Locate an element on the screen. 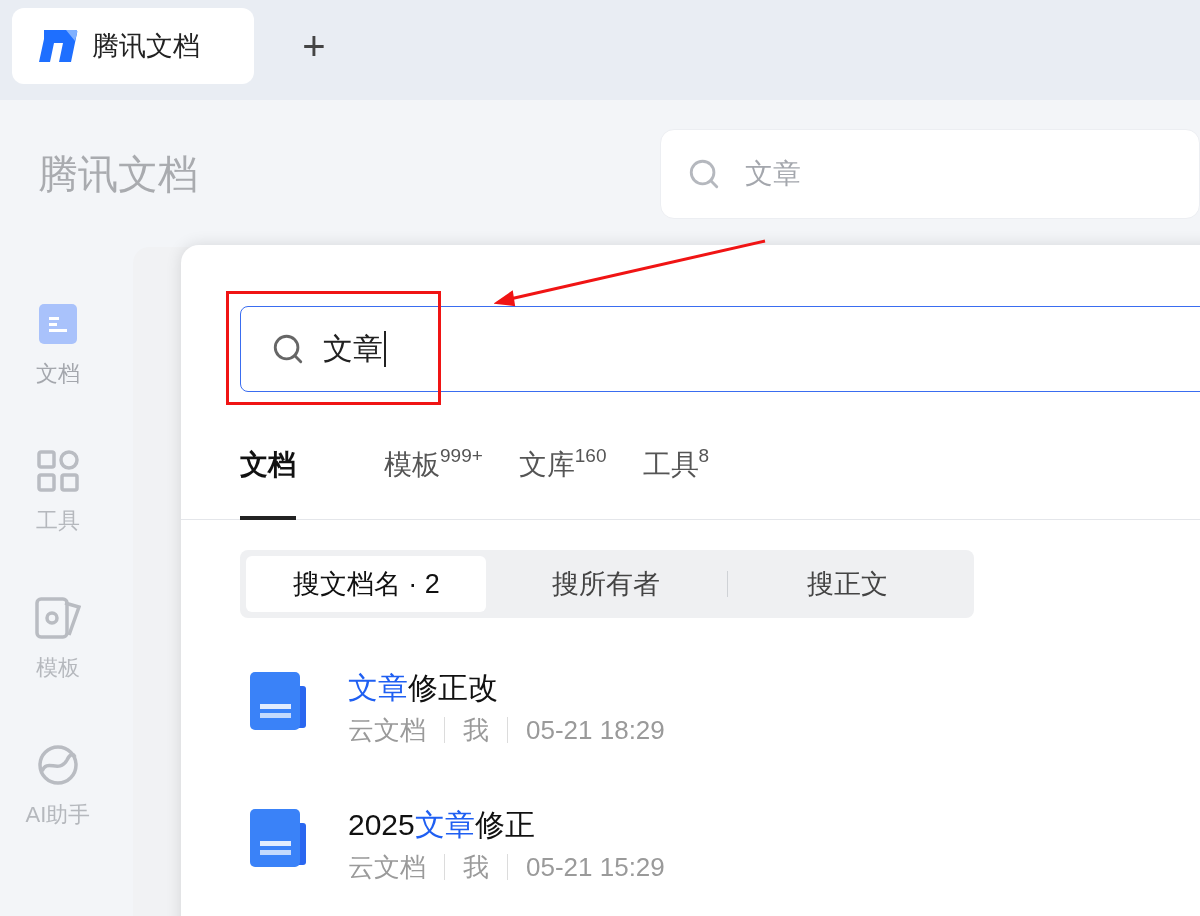 The height and width of the screenshot is (916, 1200). result-time: 05-21 15:29 is located at coordinates (595, 867).